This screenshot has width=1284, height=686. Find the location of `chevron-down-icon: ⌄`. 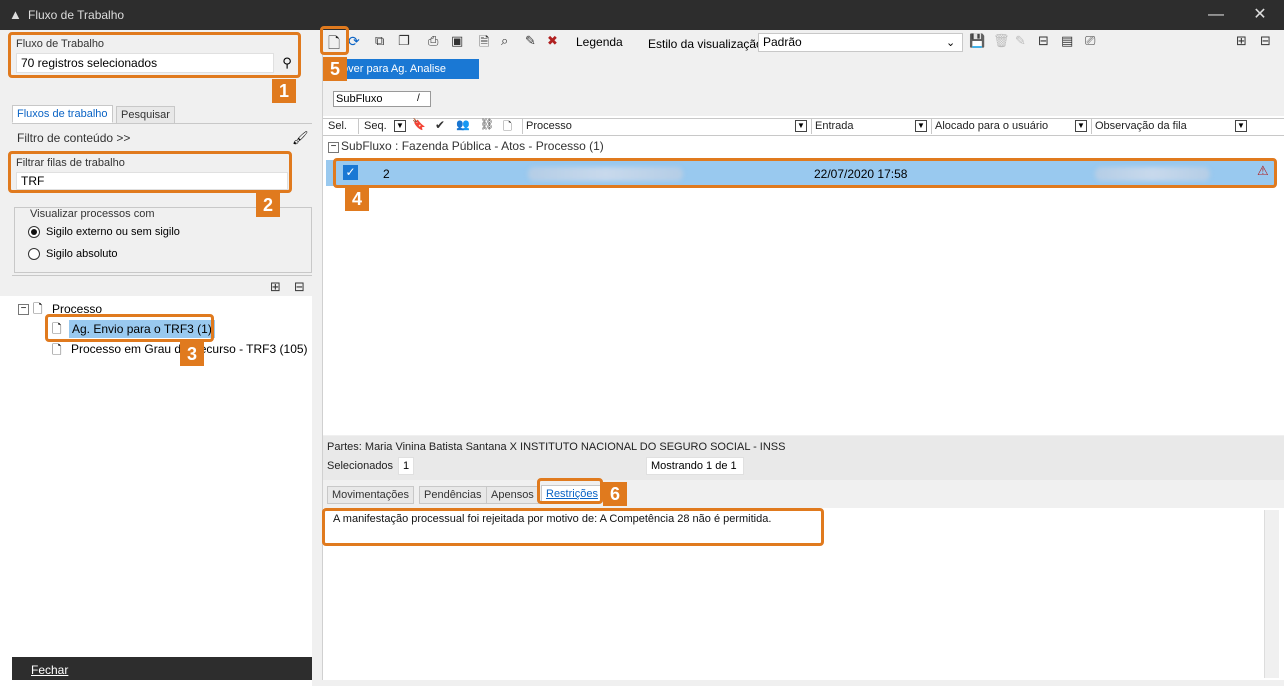

chevron-down-icon: ⌄ is located at coordinates (950, 42).